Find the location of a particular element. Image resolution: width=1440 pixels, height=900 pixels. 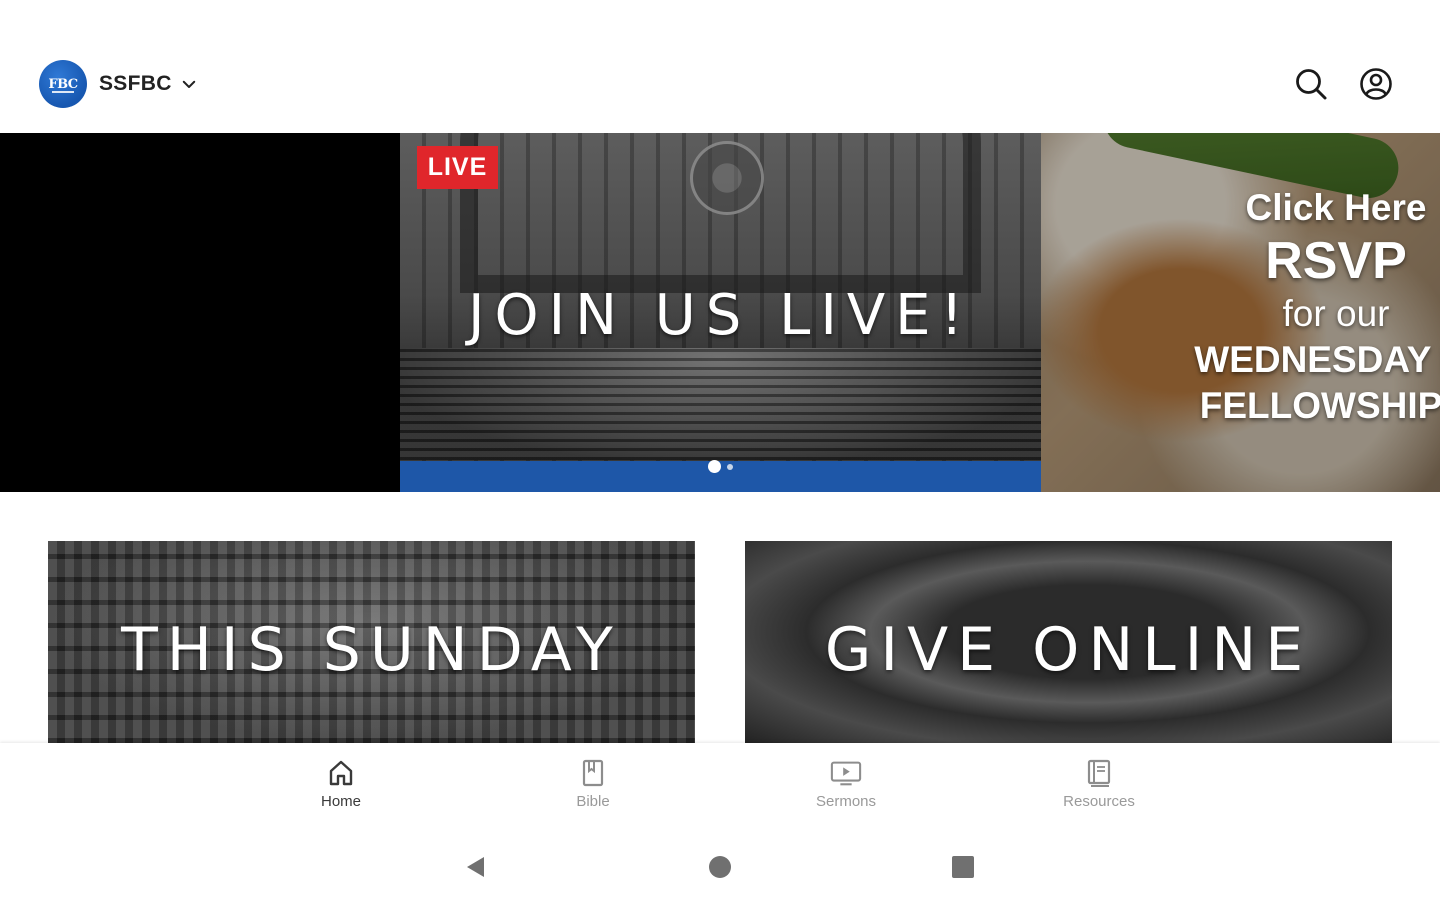

chevron-down-icon is located at coordinates (188, 84).